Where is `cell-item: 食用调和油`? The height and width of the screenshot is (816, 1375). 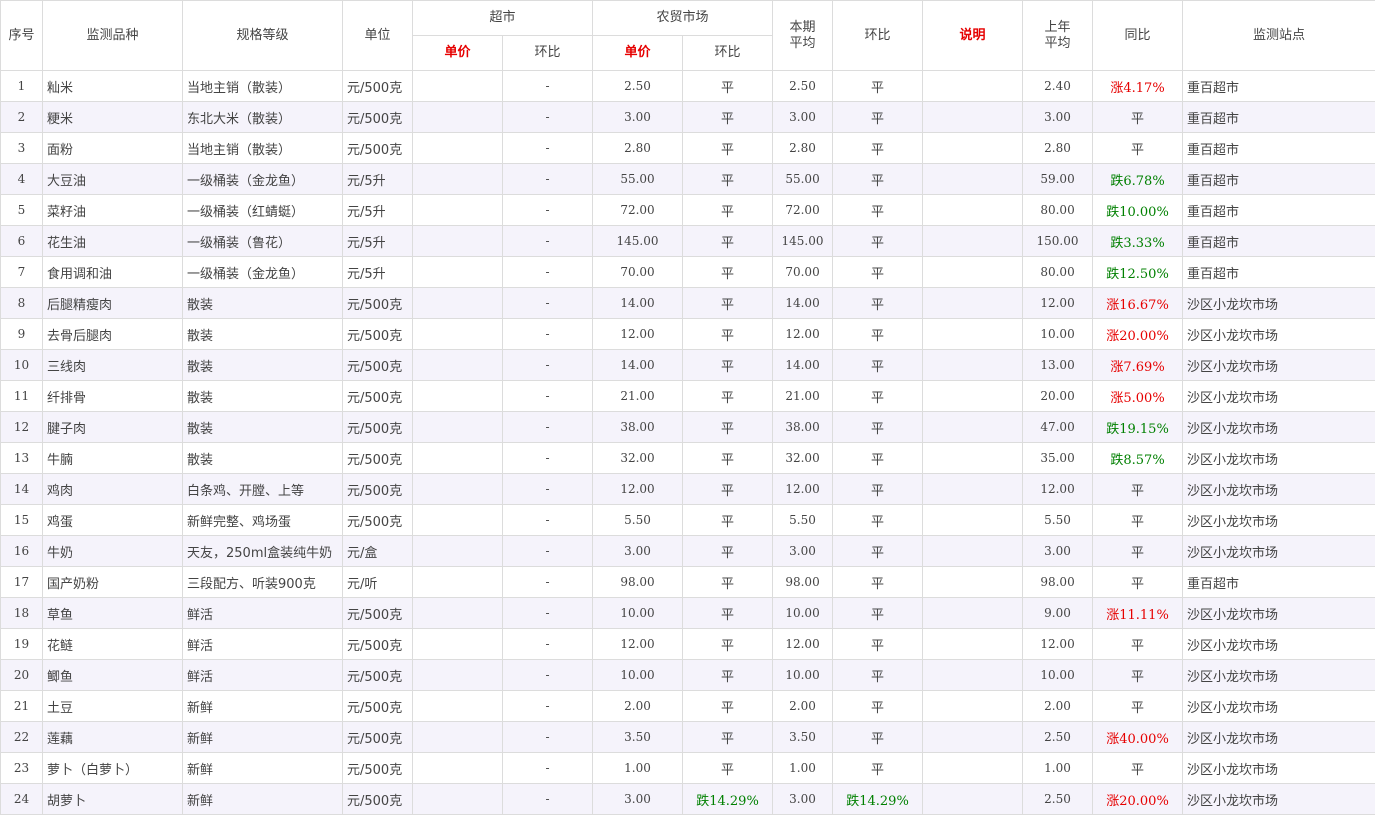 cell-item: 食用调和油 is located at coordinates (112, 272).